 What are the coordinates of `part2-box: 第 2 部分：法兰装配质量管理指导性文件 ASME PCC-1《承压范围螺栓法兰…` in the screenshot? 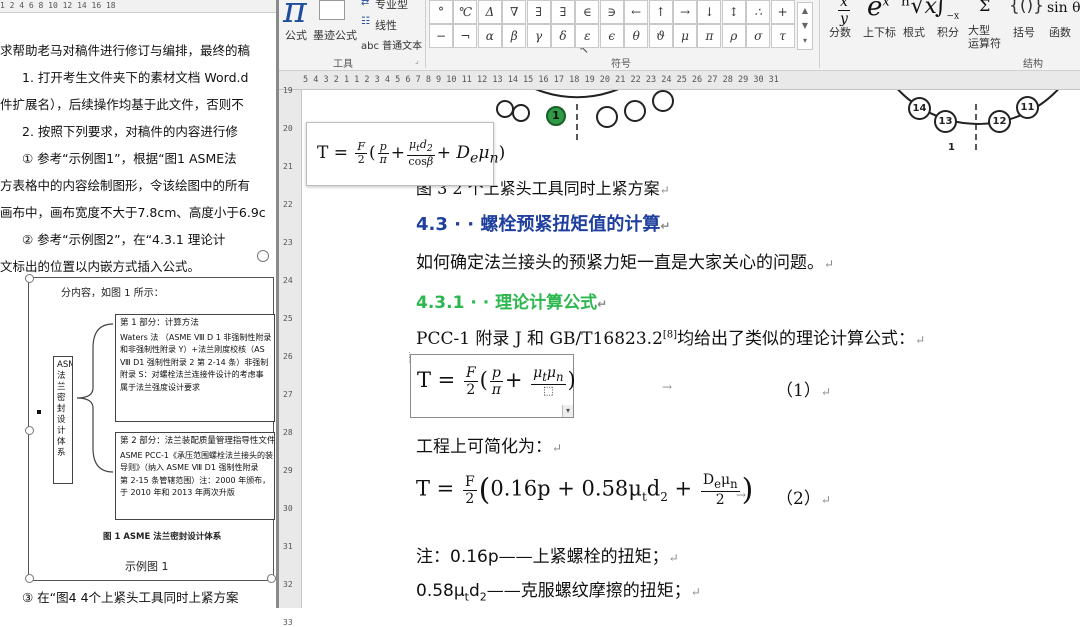 It's located at (195, 476).